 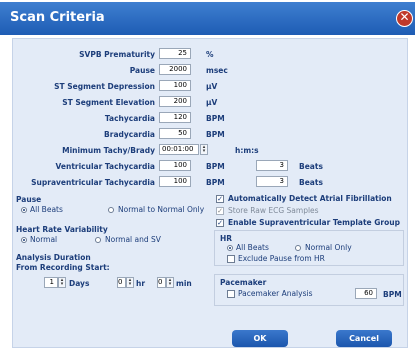 What do you see at coordinates (212, 102) in the screenshot?
I see `st-elevation-unit: µV` at bounding box center [212, 102].